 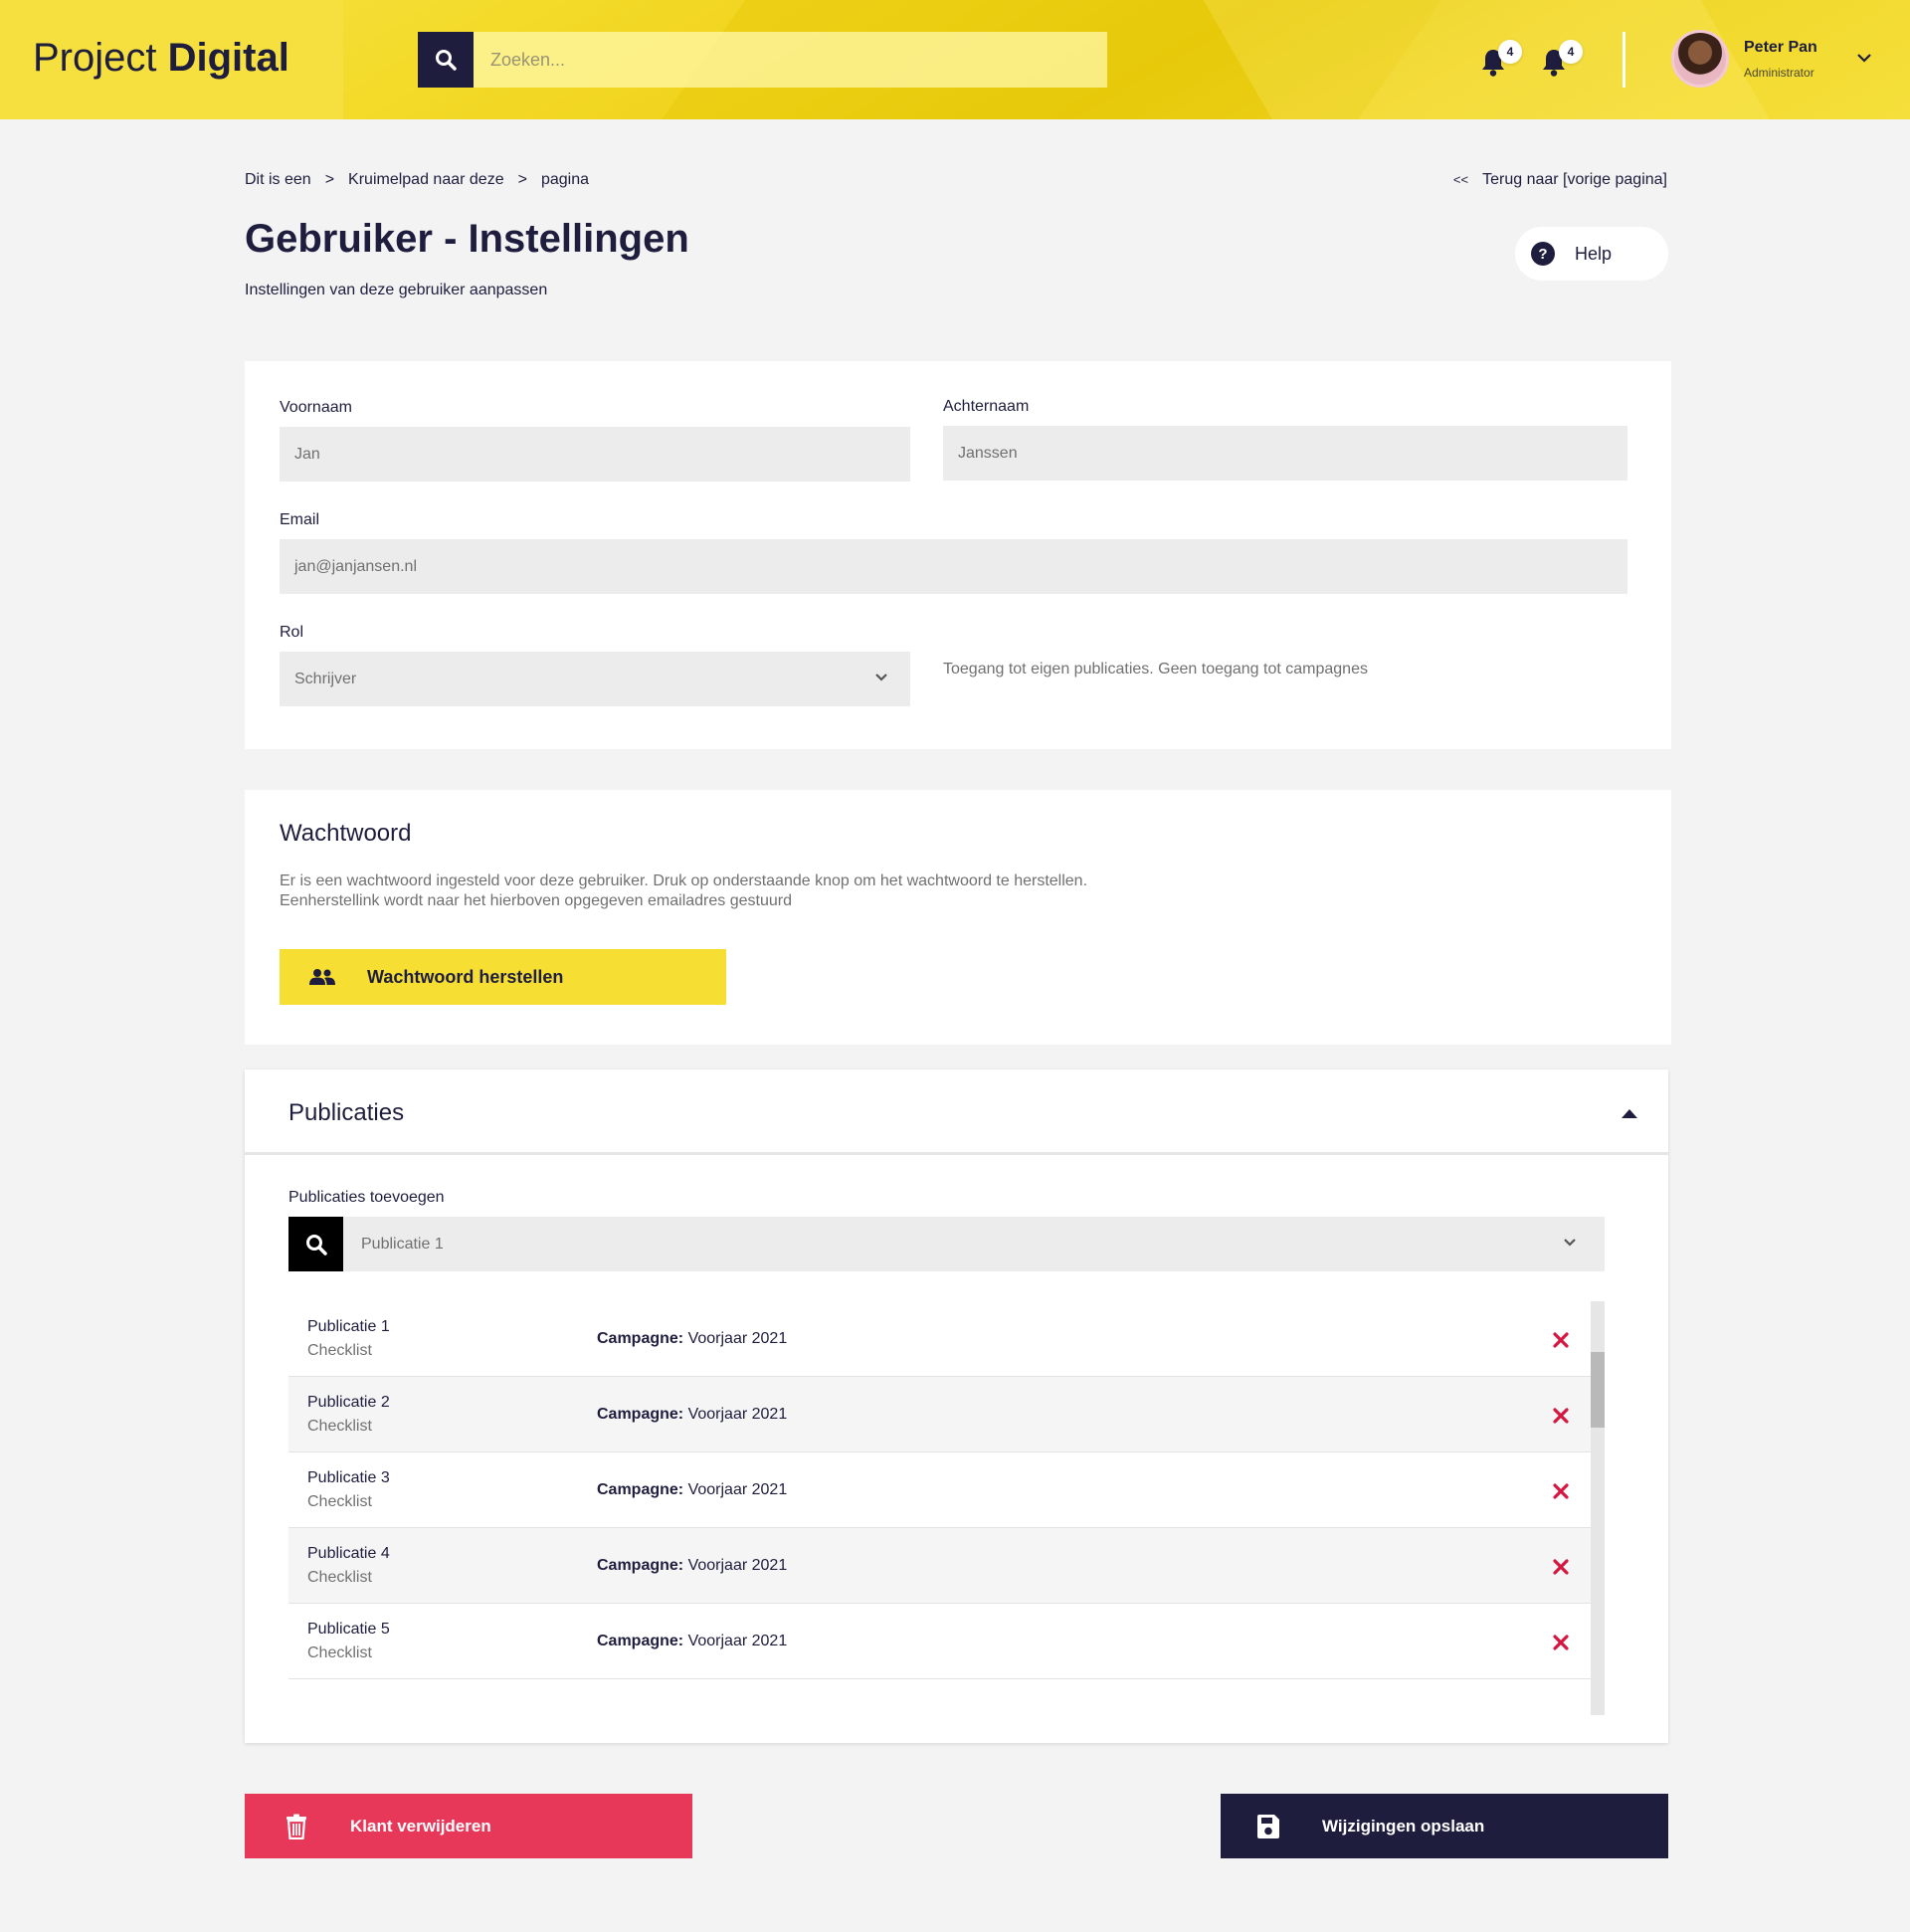 I want to click on breadcrumb-item: Kruimelpad naar deze, so click(x=426, y=180).